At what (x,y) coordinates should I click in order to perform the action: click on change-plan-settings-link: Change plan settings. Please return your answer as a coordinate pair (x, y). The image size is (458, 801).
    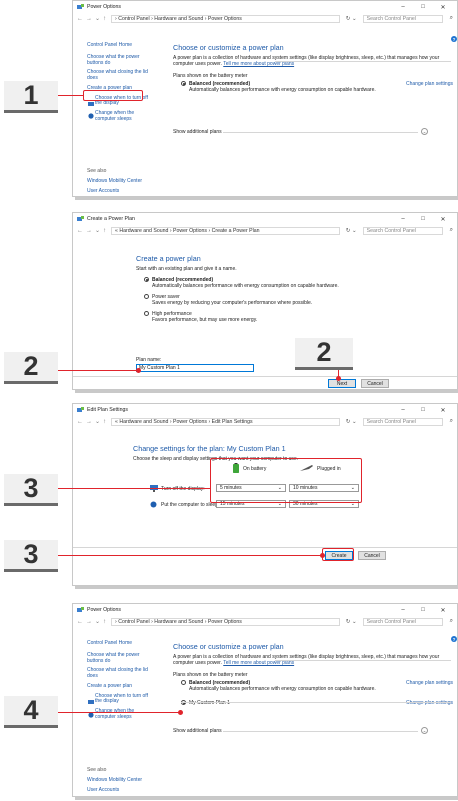
    Looking at the image, I should click on (429, 84).